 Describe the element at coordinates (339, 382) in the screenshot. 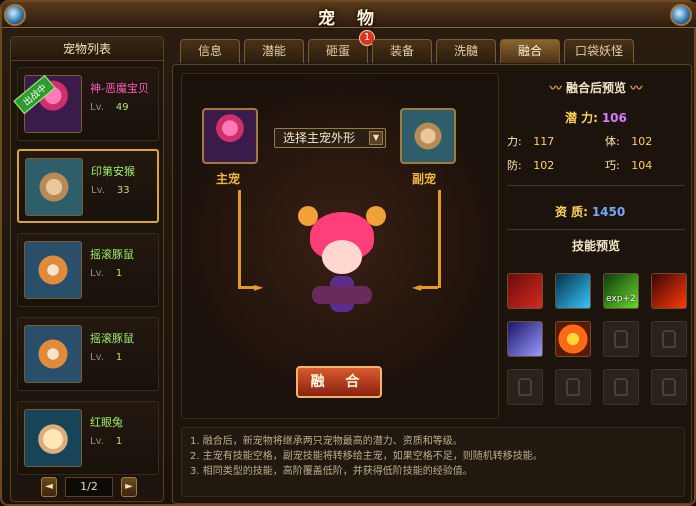

I see `fuse-button: 融 合` at that location.